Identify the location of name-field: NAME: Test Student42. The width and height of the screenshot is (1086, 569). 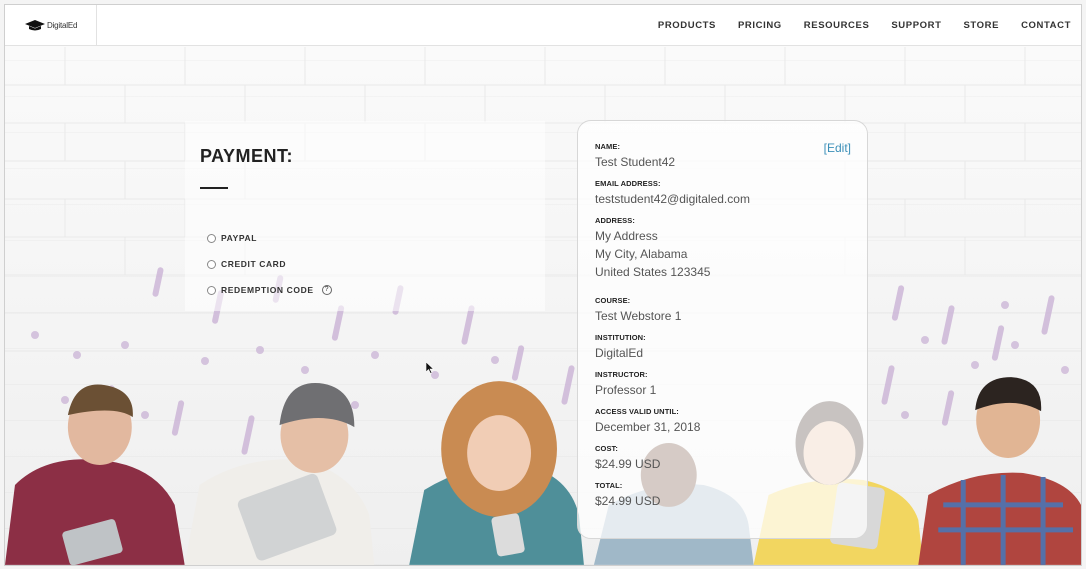
(635, 156).